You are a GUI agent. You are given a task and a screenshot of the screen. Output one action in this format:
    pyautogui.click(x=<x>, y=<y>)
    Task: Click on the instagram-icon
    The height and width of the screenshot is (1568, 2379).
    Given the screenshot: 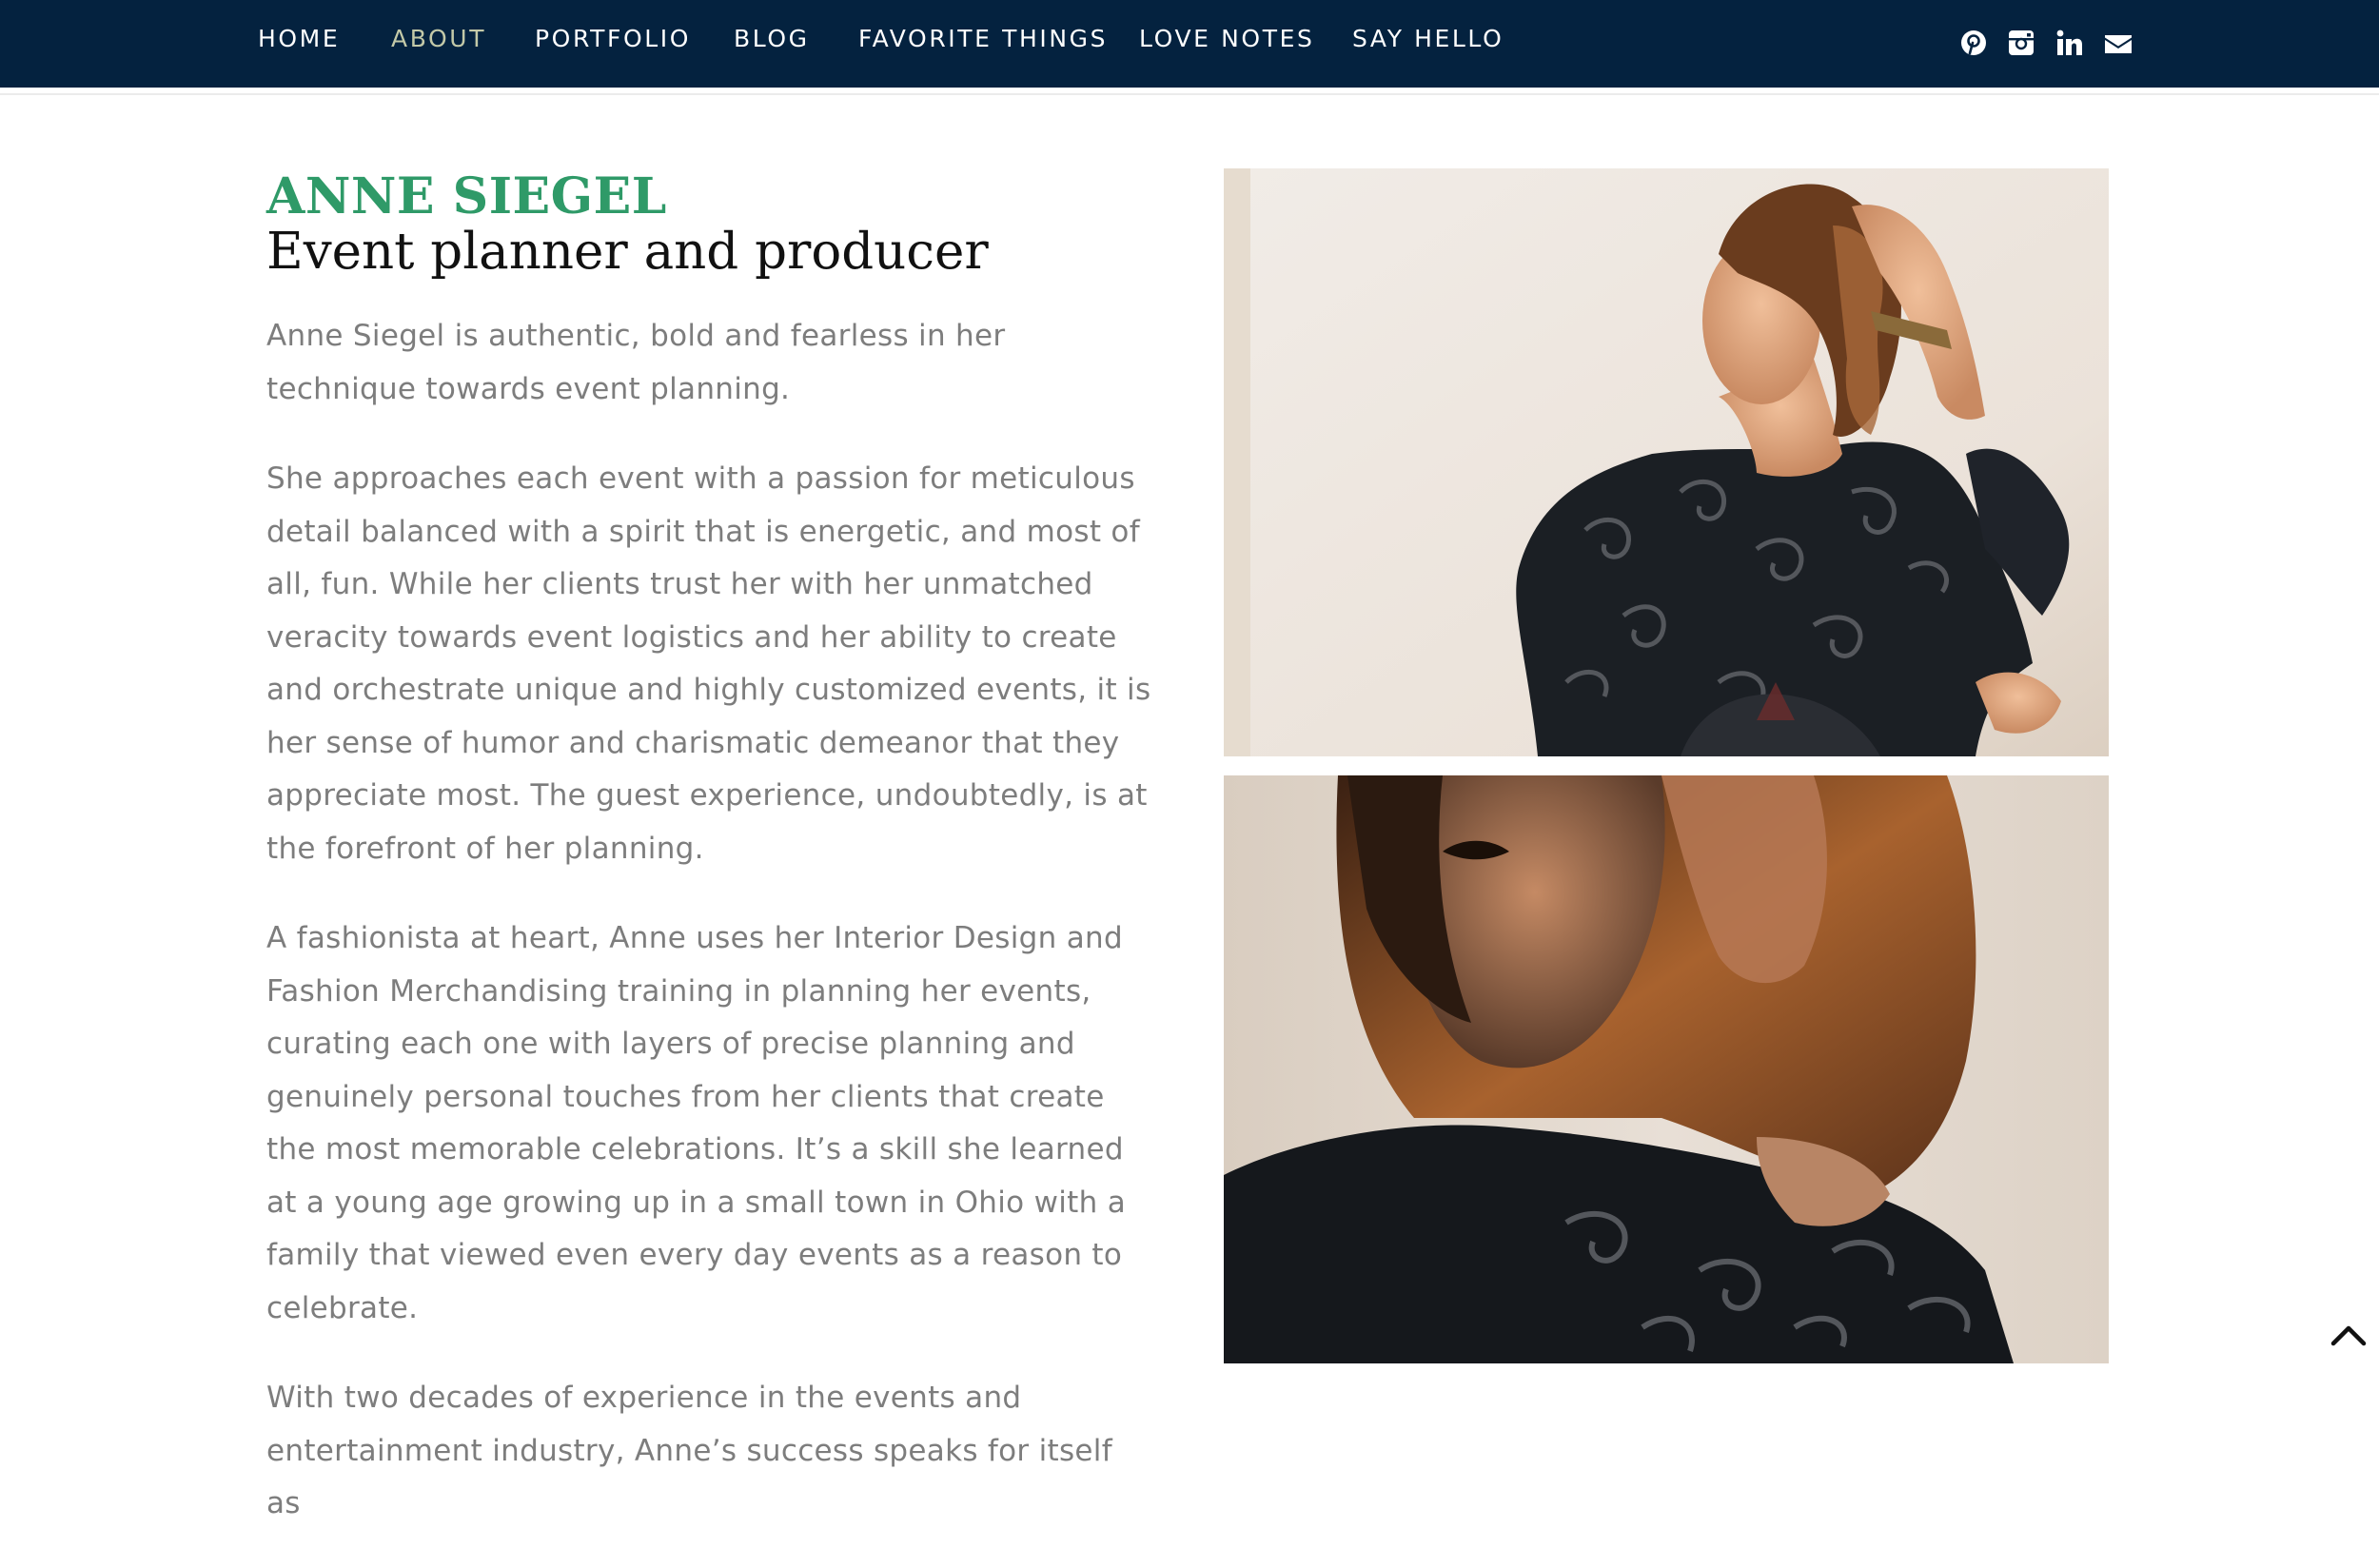 What is the action you would take?
    pyautogui.click(x=2021, y=43)
    